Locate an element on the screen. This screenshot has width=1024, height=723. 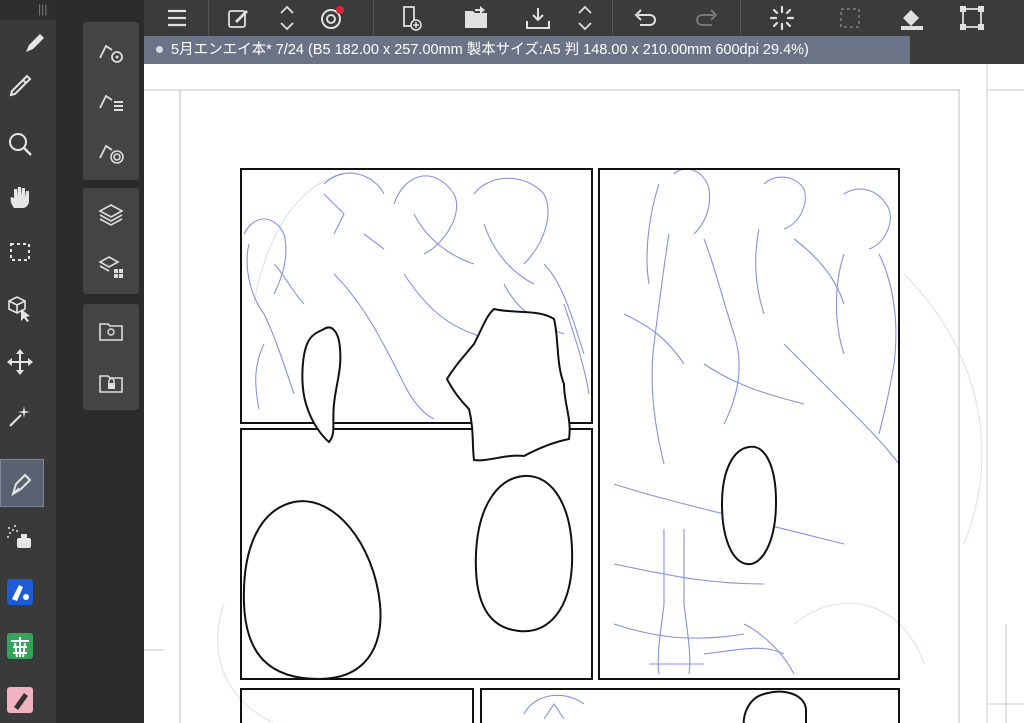
material-folder-icon is located at coordinates (111, 331).